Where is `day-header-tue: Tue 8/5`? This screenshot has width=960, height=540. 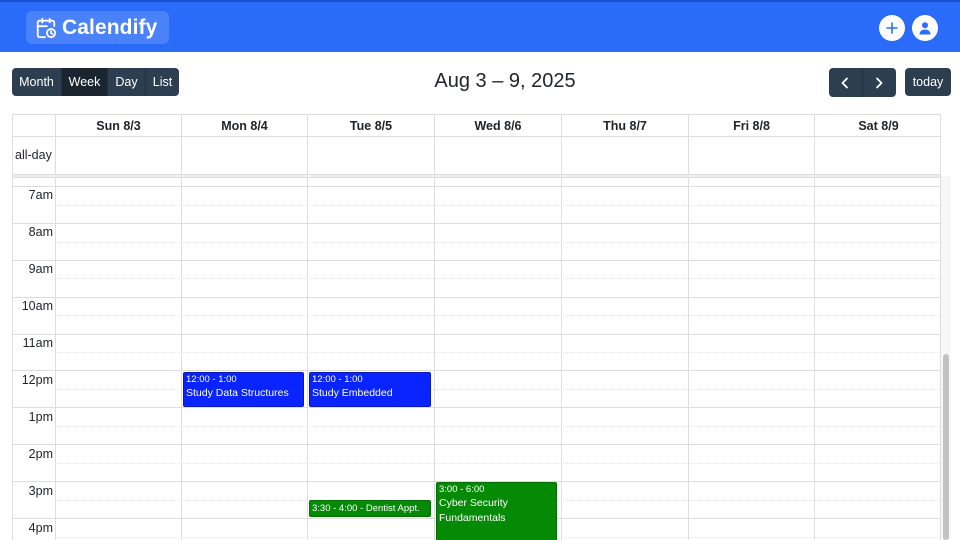
day-header-tue: Tue 8/5 is located at coordinates (370, 126).